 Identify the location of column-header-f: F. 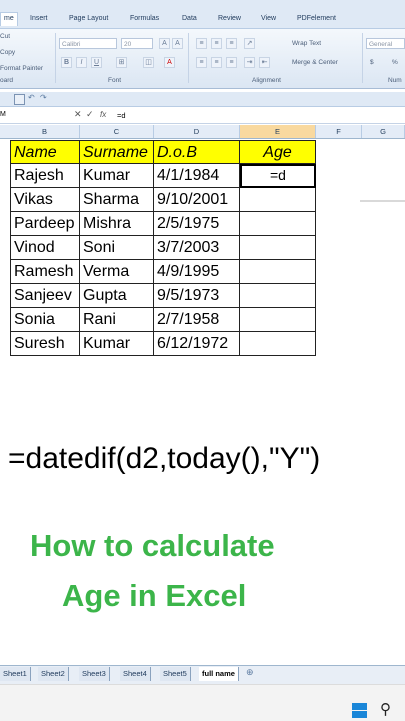
(339, 131).